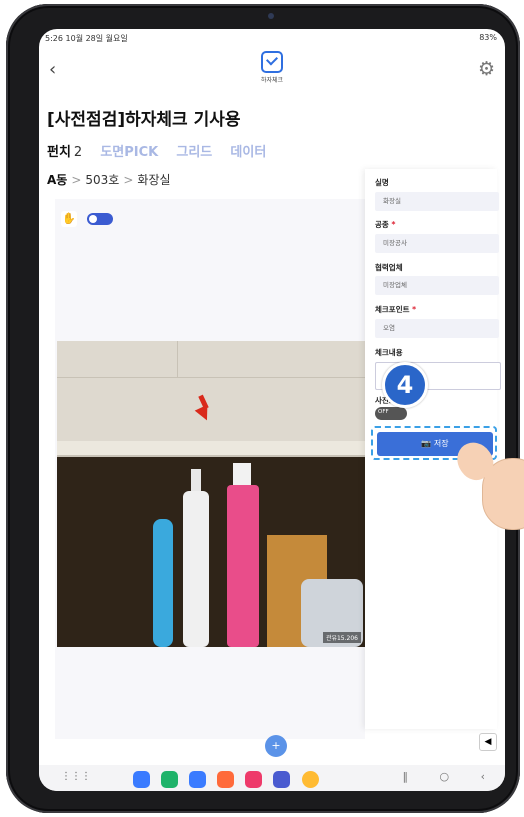 This screenshot has height=817, width=524. I want to click on photo-wall, so click(211, 391).